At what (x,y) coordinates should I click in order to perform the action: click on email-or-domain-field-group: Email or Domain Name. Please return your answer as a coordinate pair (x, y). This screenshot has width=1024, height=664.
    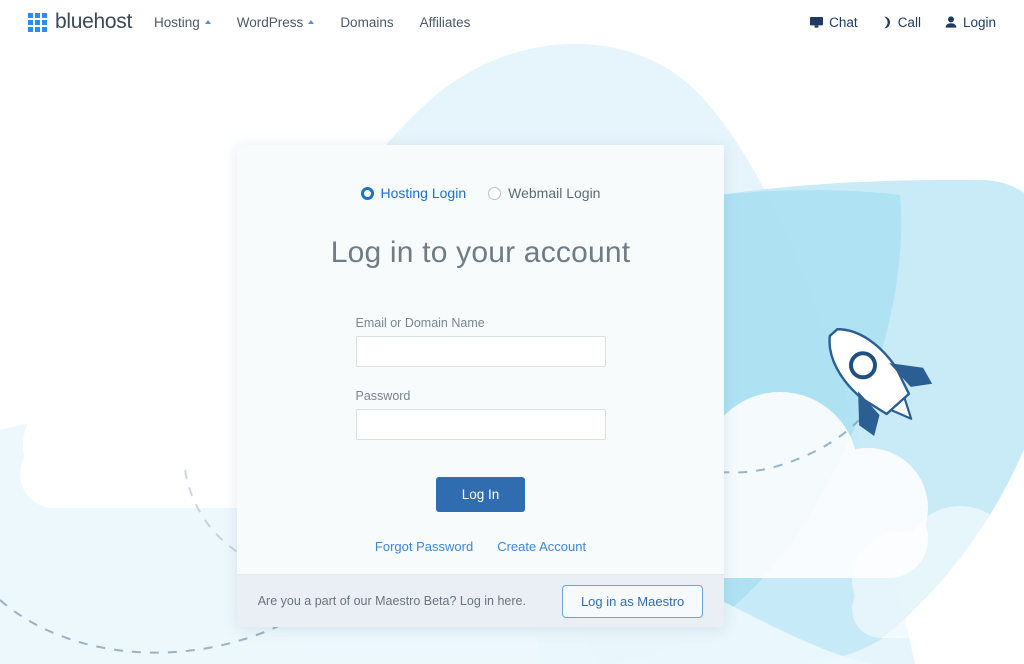
    Looking at the image, I should click on (480, 341).